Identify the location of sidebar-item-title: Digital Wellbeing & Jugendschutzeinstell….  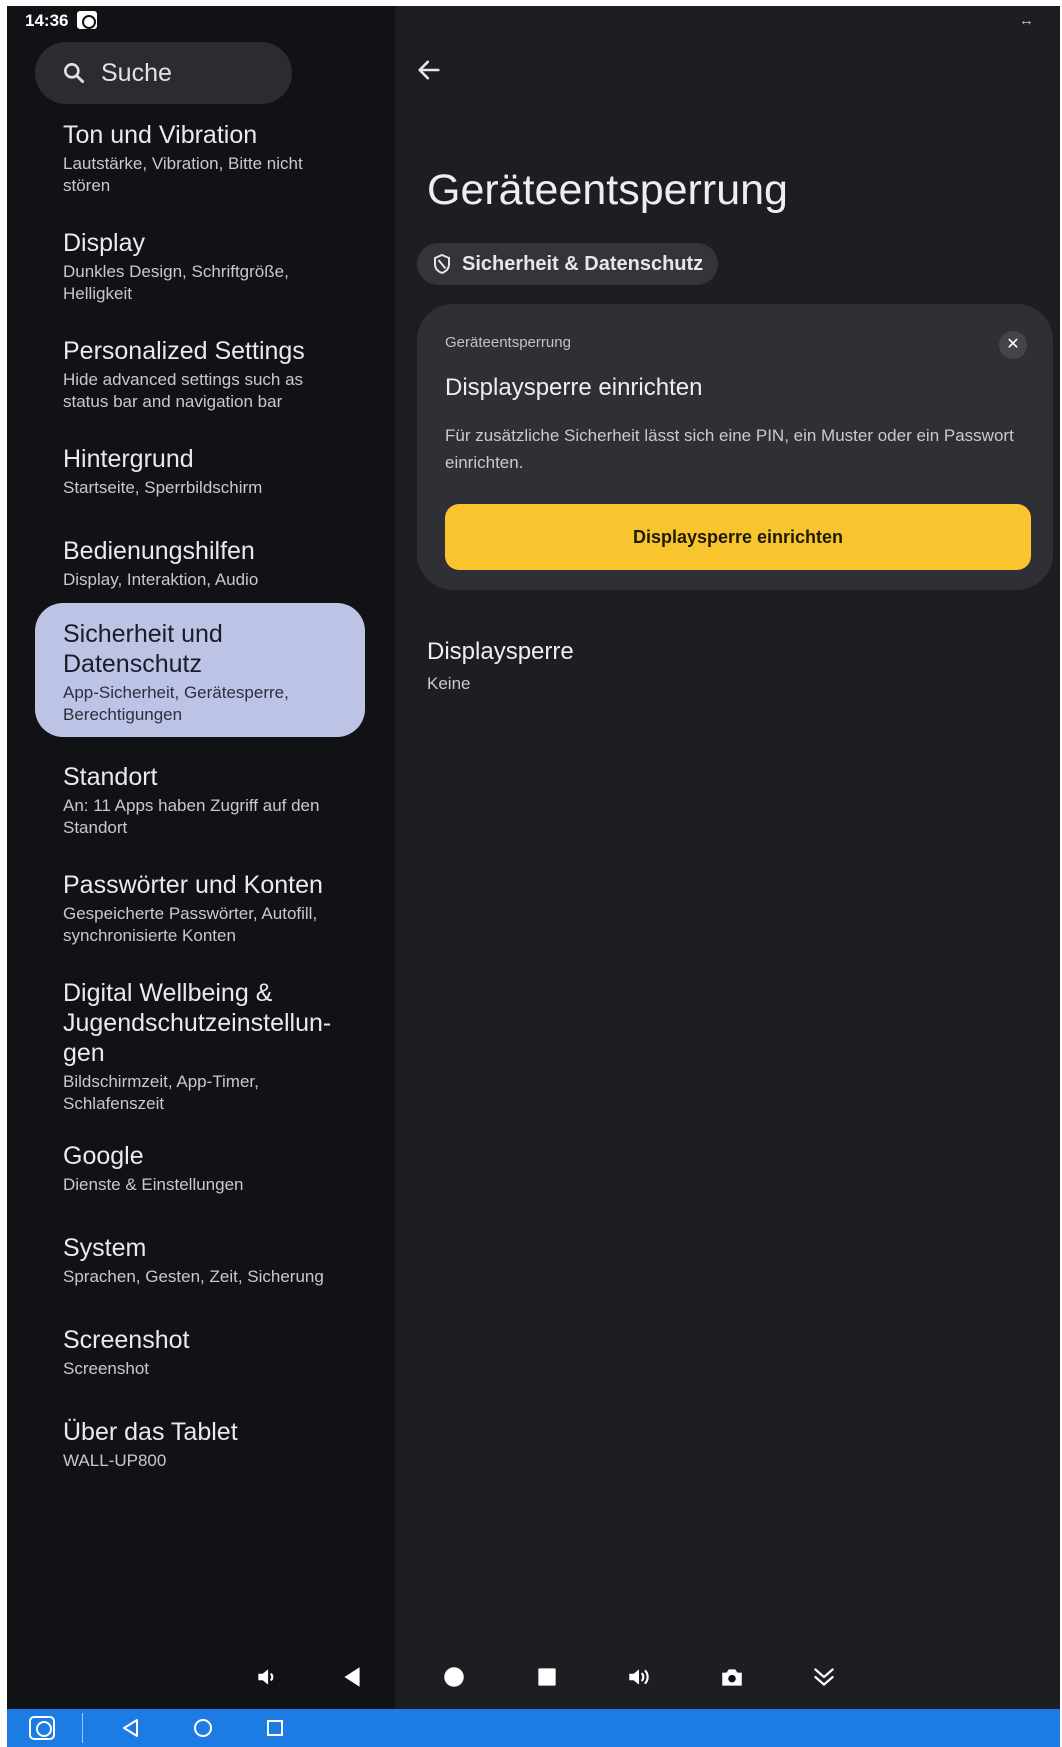
(197, 1023).